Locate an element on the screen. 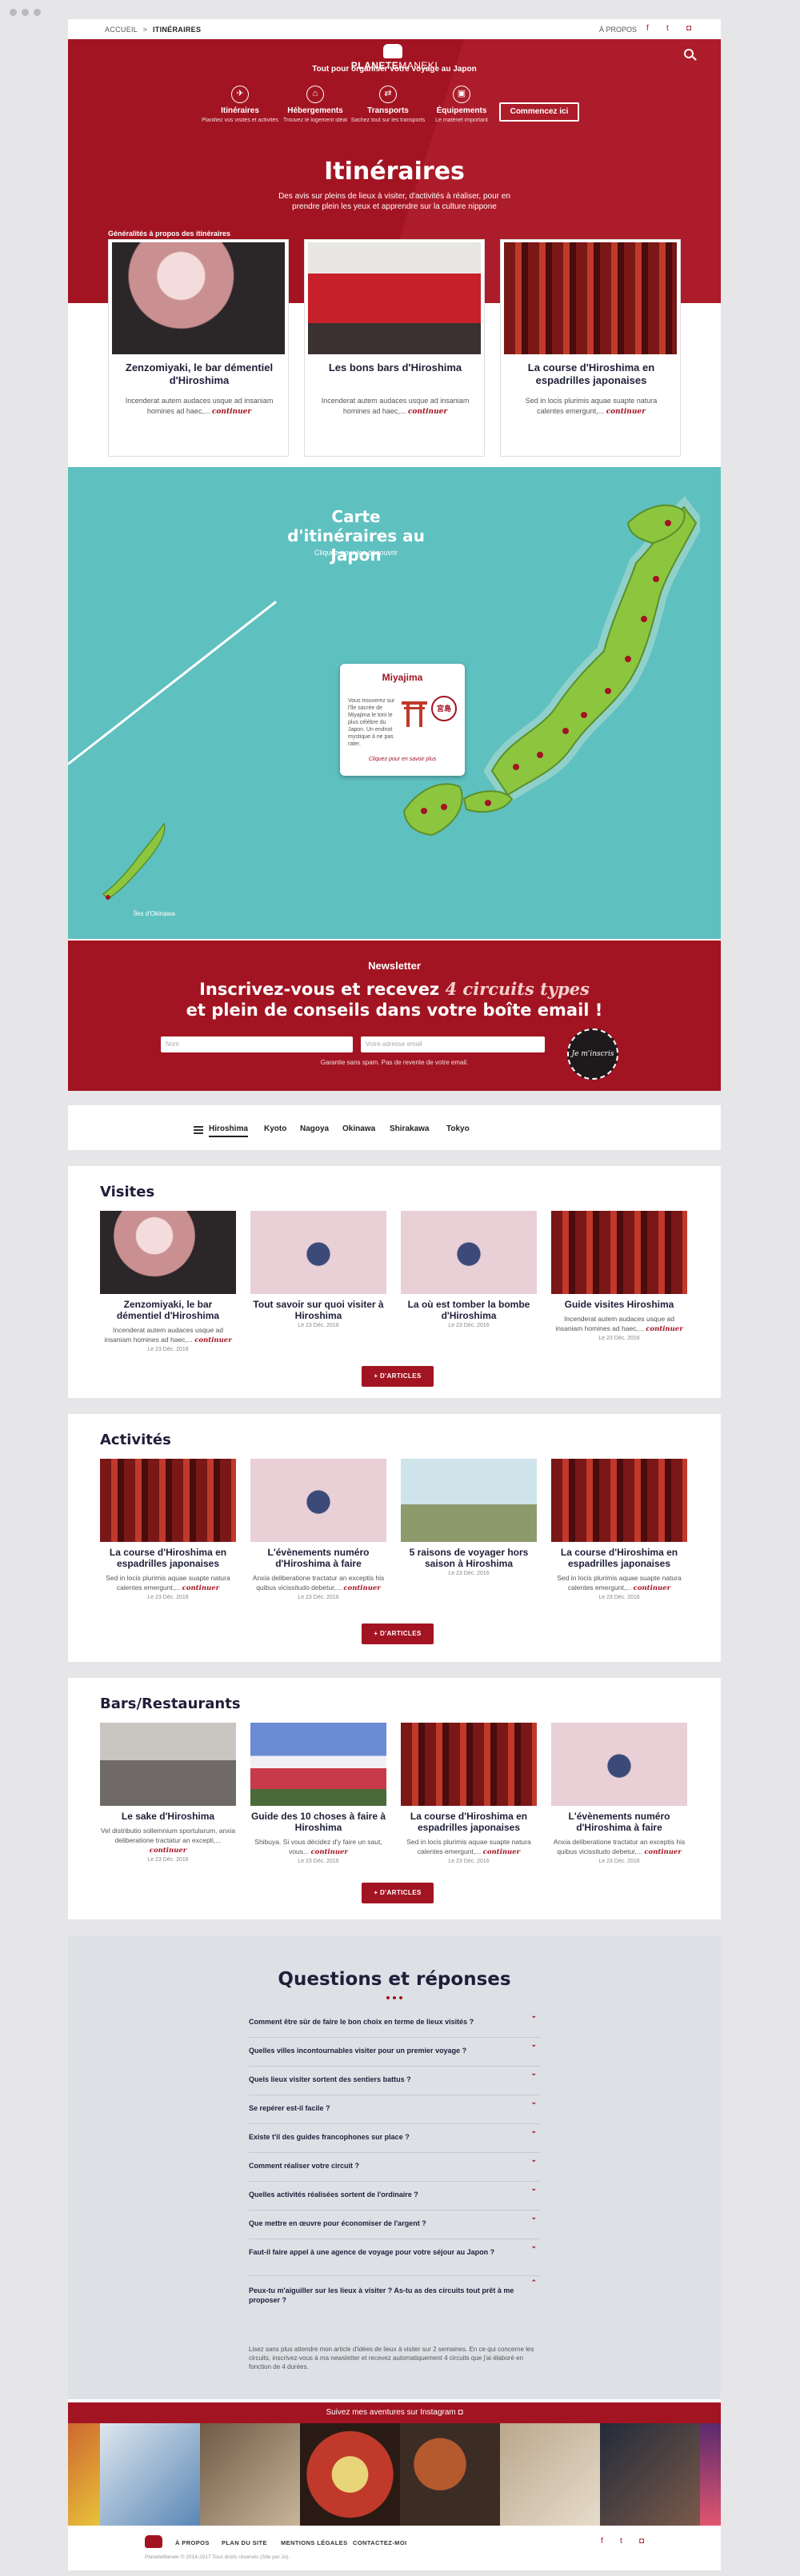  city-tab-nagoya: Nagoya is located at coordinates (314, 1129).